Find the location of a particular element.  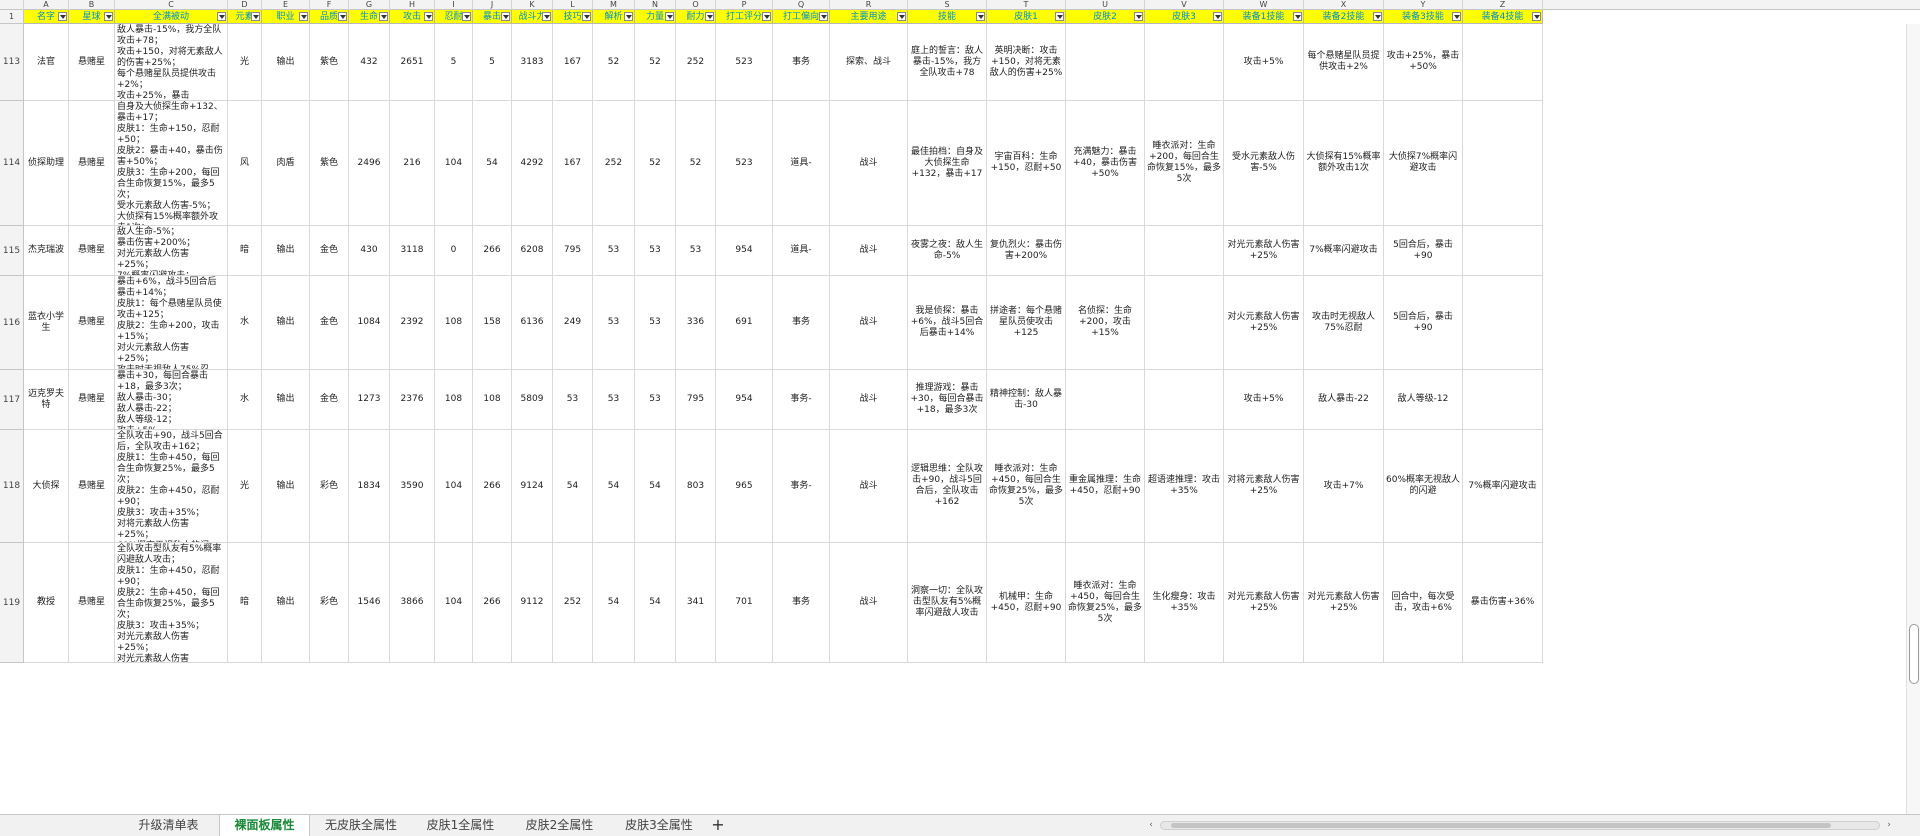

column-letter: P is located at coordinates (744, 5).